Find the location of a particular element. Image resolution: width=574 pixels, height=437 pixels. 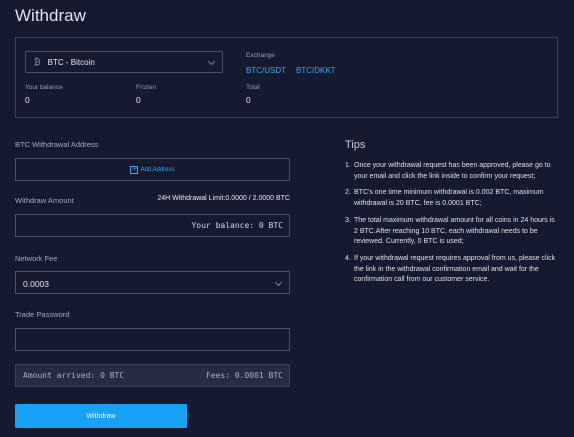

tip-number: 3. is located at coordinates (348, 220).